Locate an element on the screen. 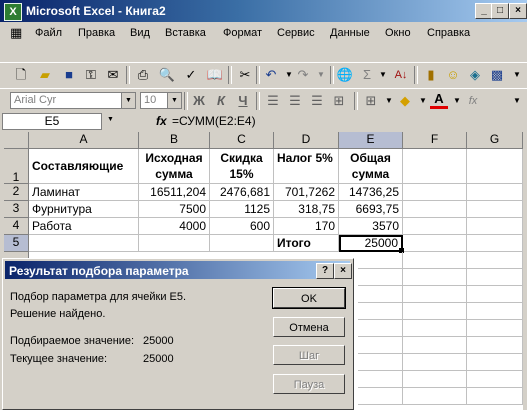  cell-e10 is located at coordinates (380, 328).